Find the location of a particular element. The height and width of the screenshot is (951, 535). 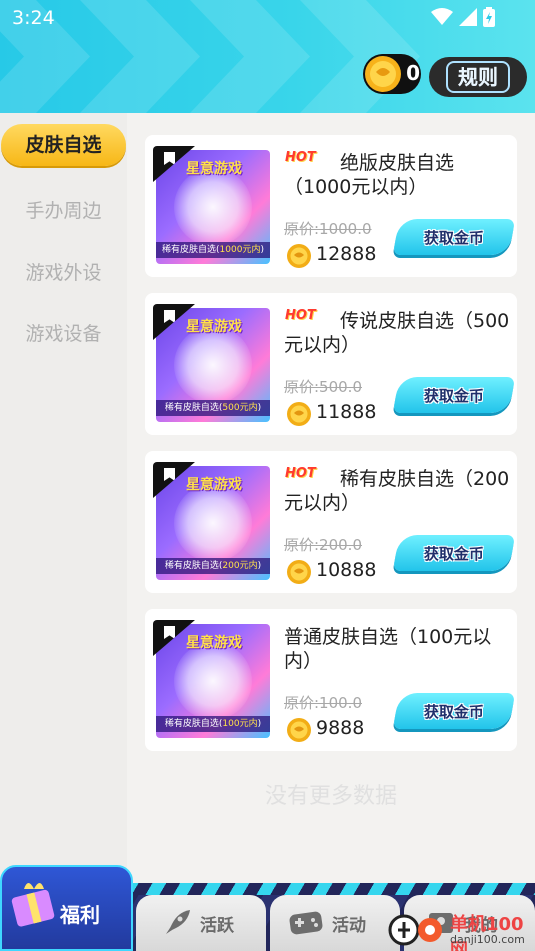

thumbnail-caption: 稀有皮肤自选(1000元内) is located at coordinates (213, 250).